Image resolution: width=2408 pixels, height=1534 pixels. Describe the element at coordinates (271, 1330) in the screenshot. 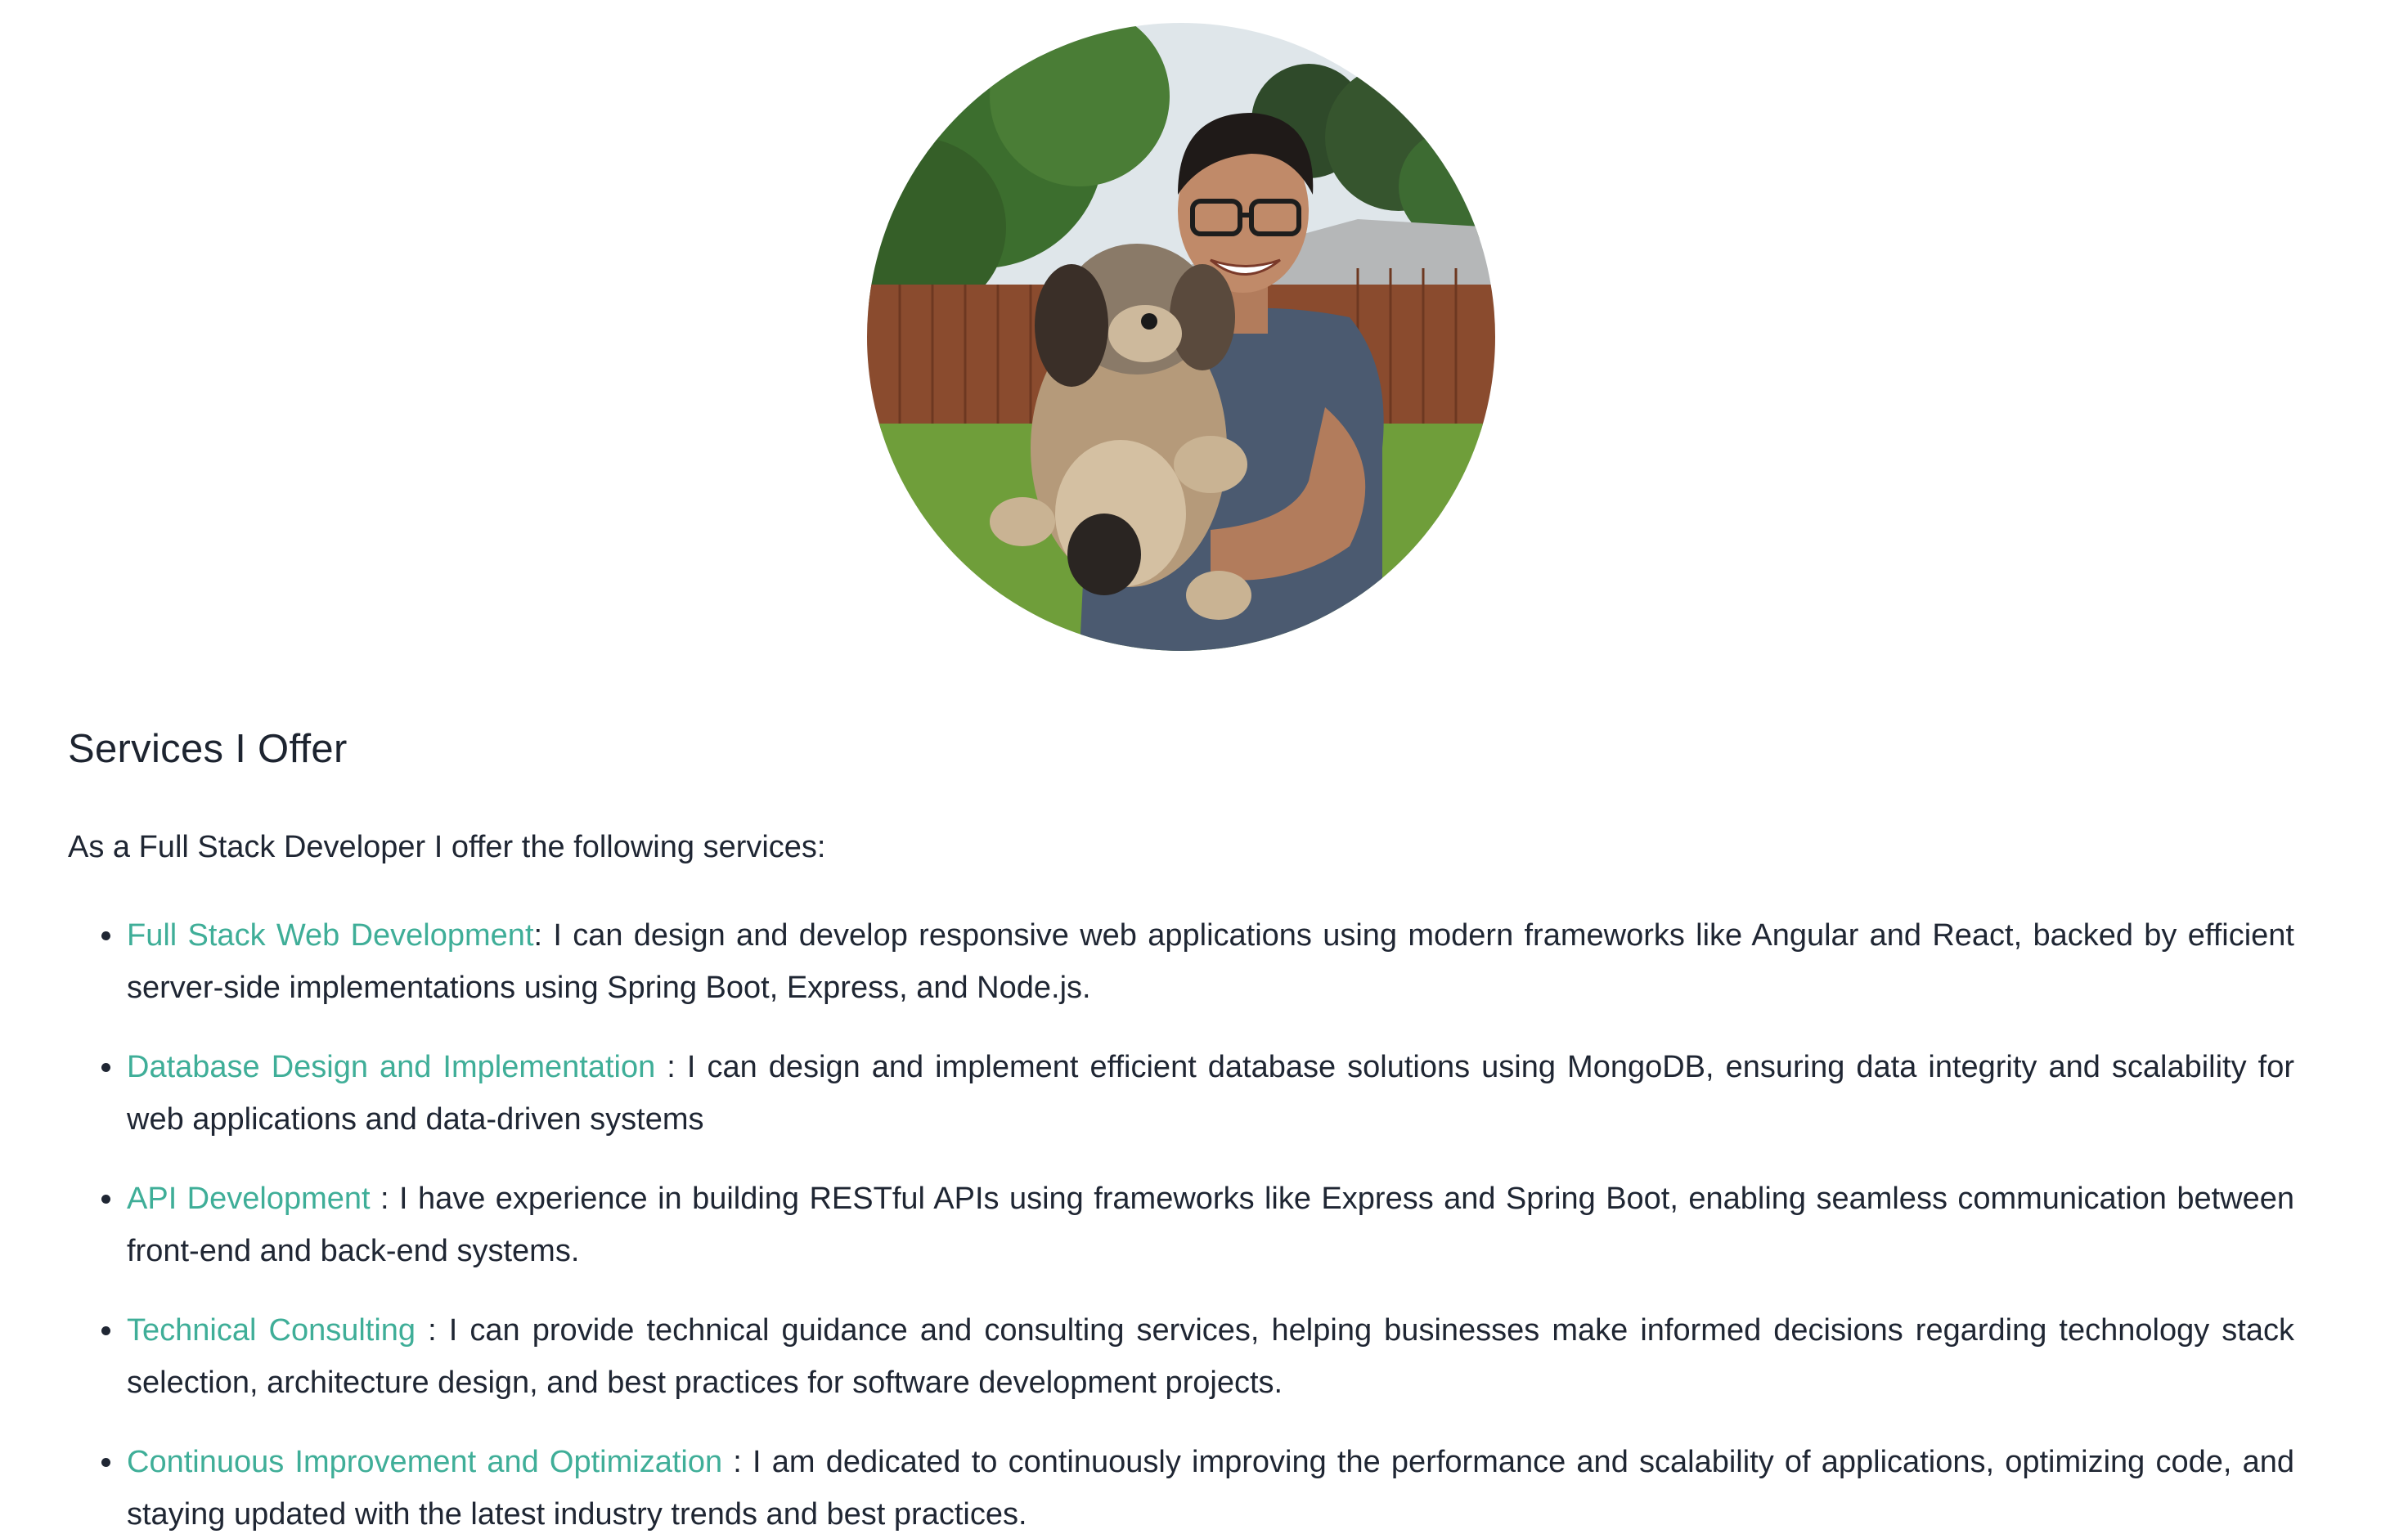

I see `service-link-consulting: Technical Consulting` at that location.